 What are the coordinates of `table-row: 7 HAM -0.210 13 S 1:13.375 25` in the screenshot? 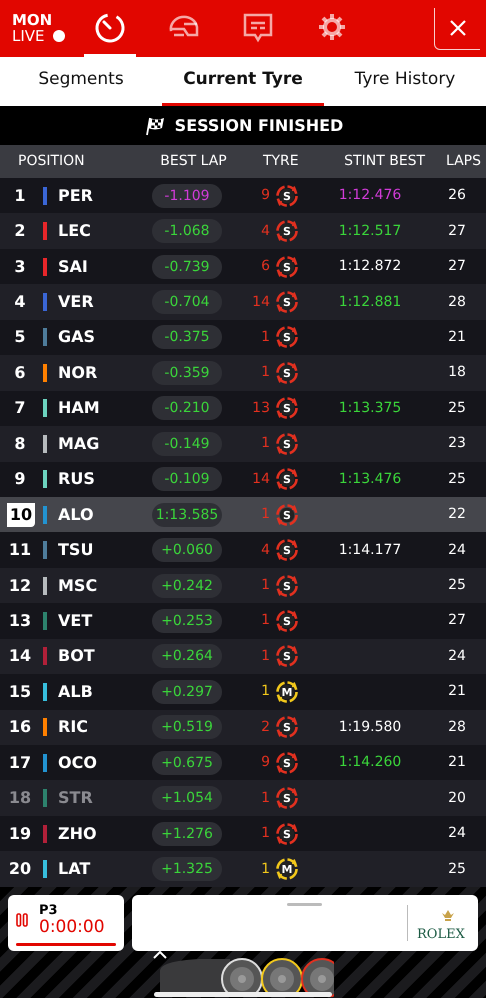 It's located at (243, 408).